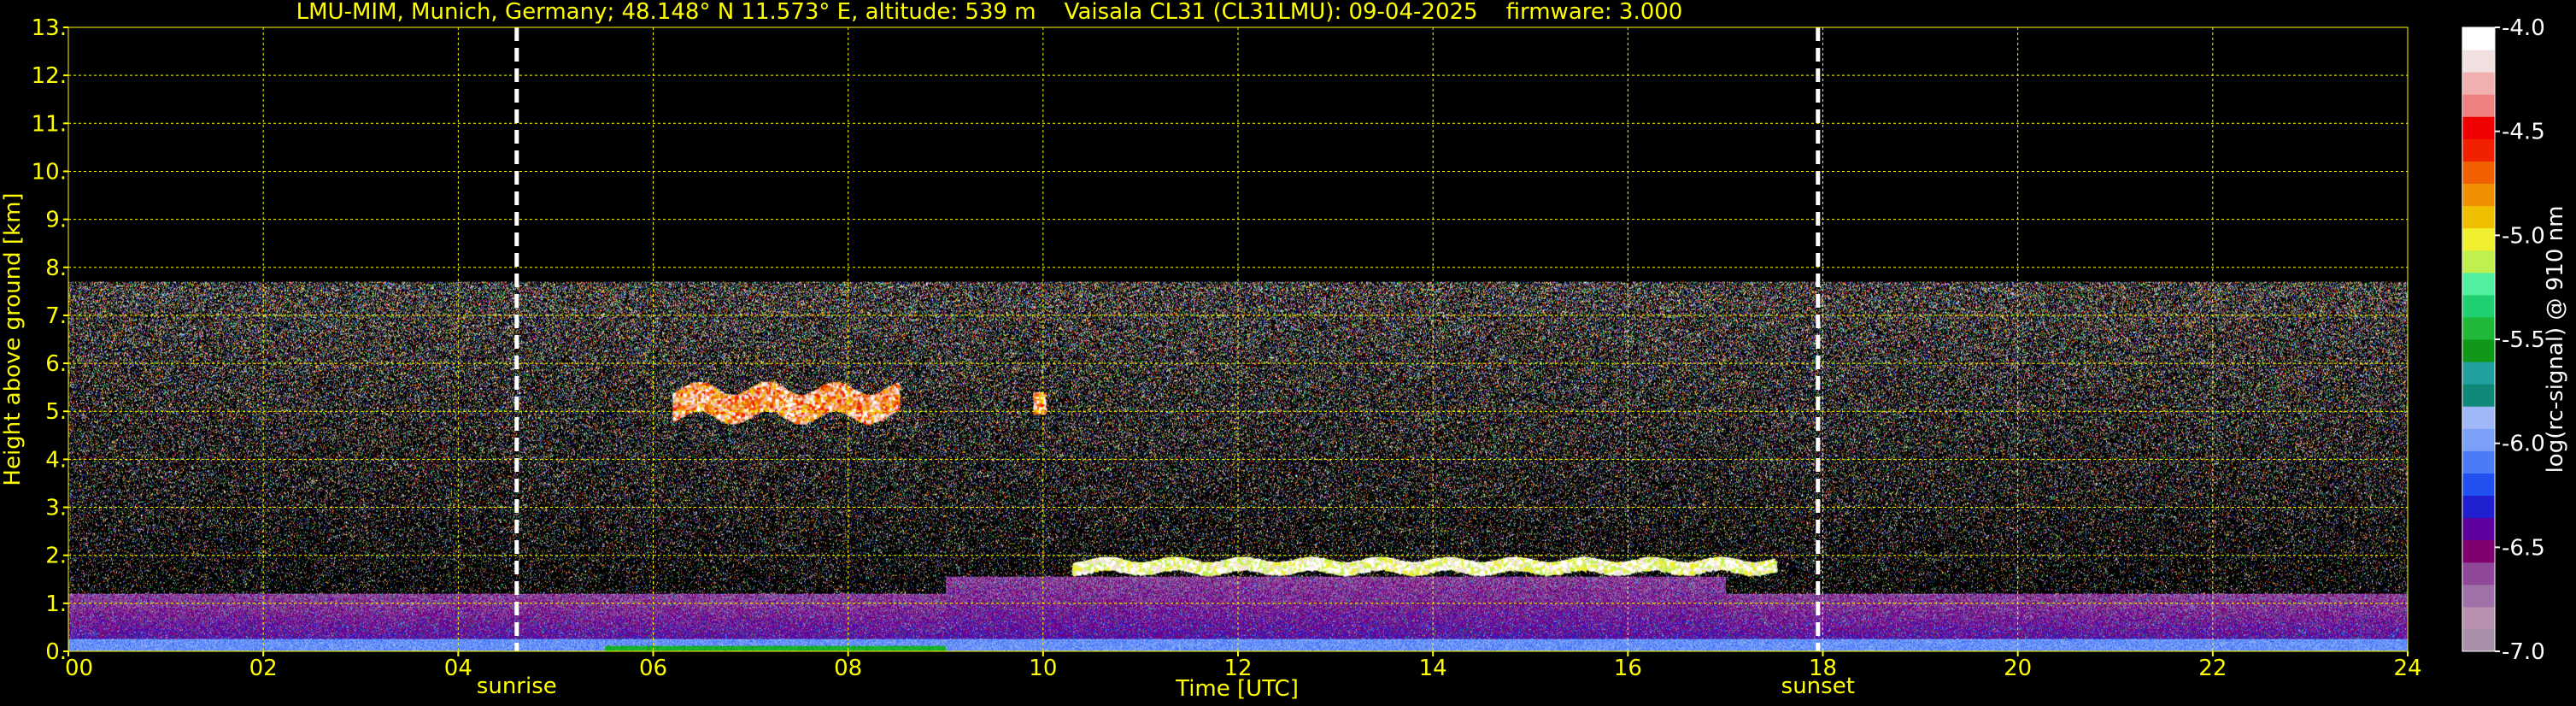 The height and width of the screenshot is (706, 2576). Describe the element at coordinates (49, 124) in the screenshot. I see `y-tick-label: 11.` at that location.